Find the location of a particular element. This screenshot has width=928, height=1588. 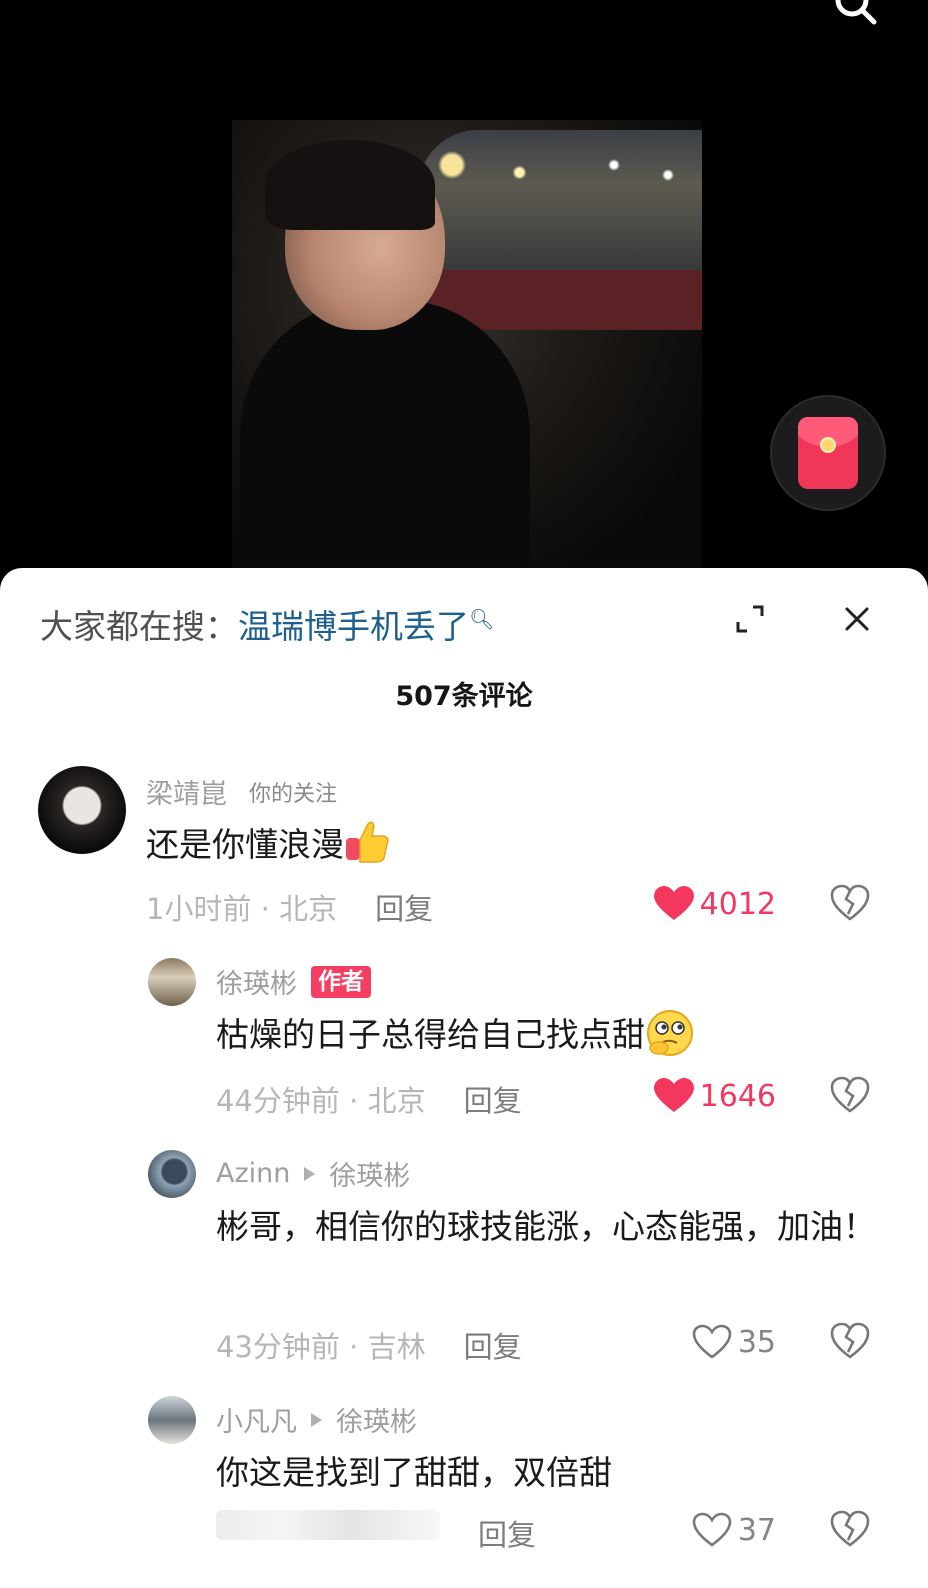

blurred-comment-meta is located at coordinates (328, 1525).